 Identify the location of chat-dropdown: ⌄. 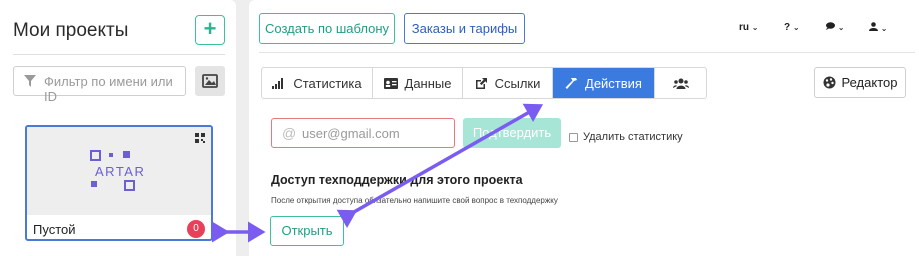
(835, 27).